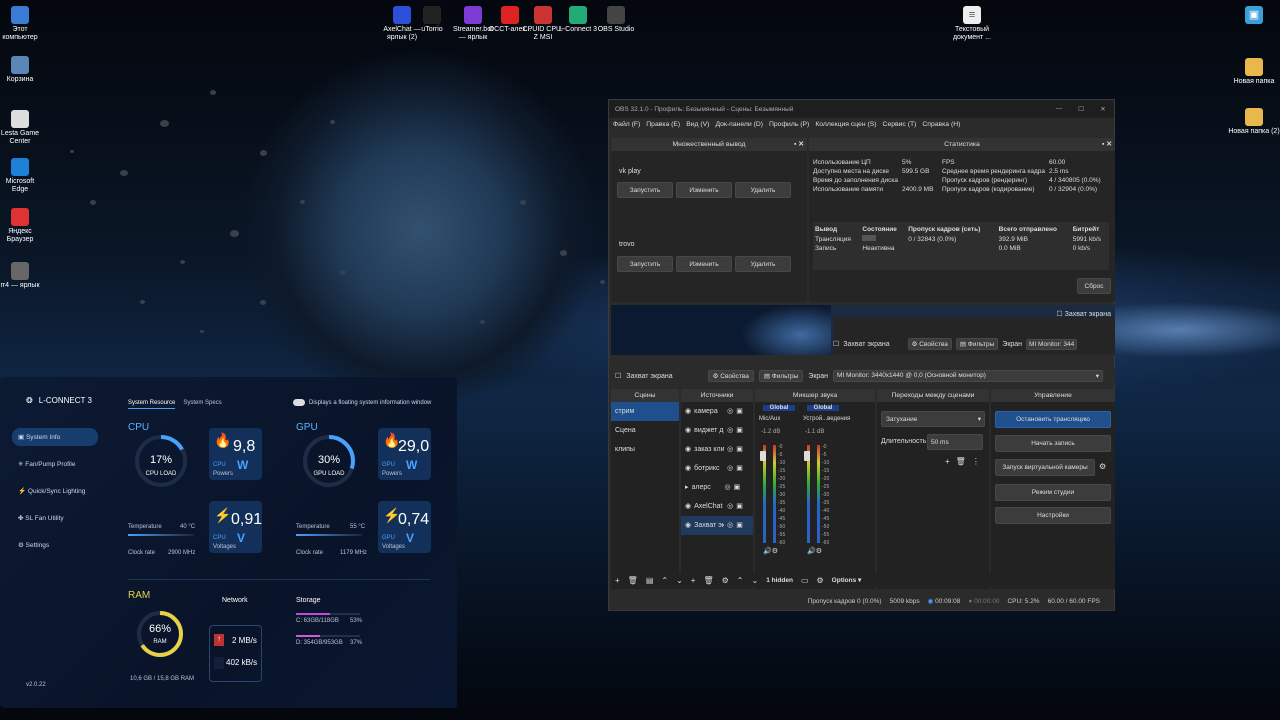 This screenshot has width=1280, height=720. Describe the element at coordinates (805, 580) in the screenshot. I see `layout-icon: ▭` at that location.